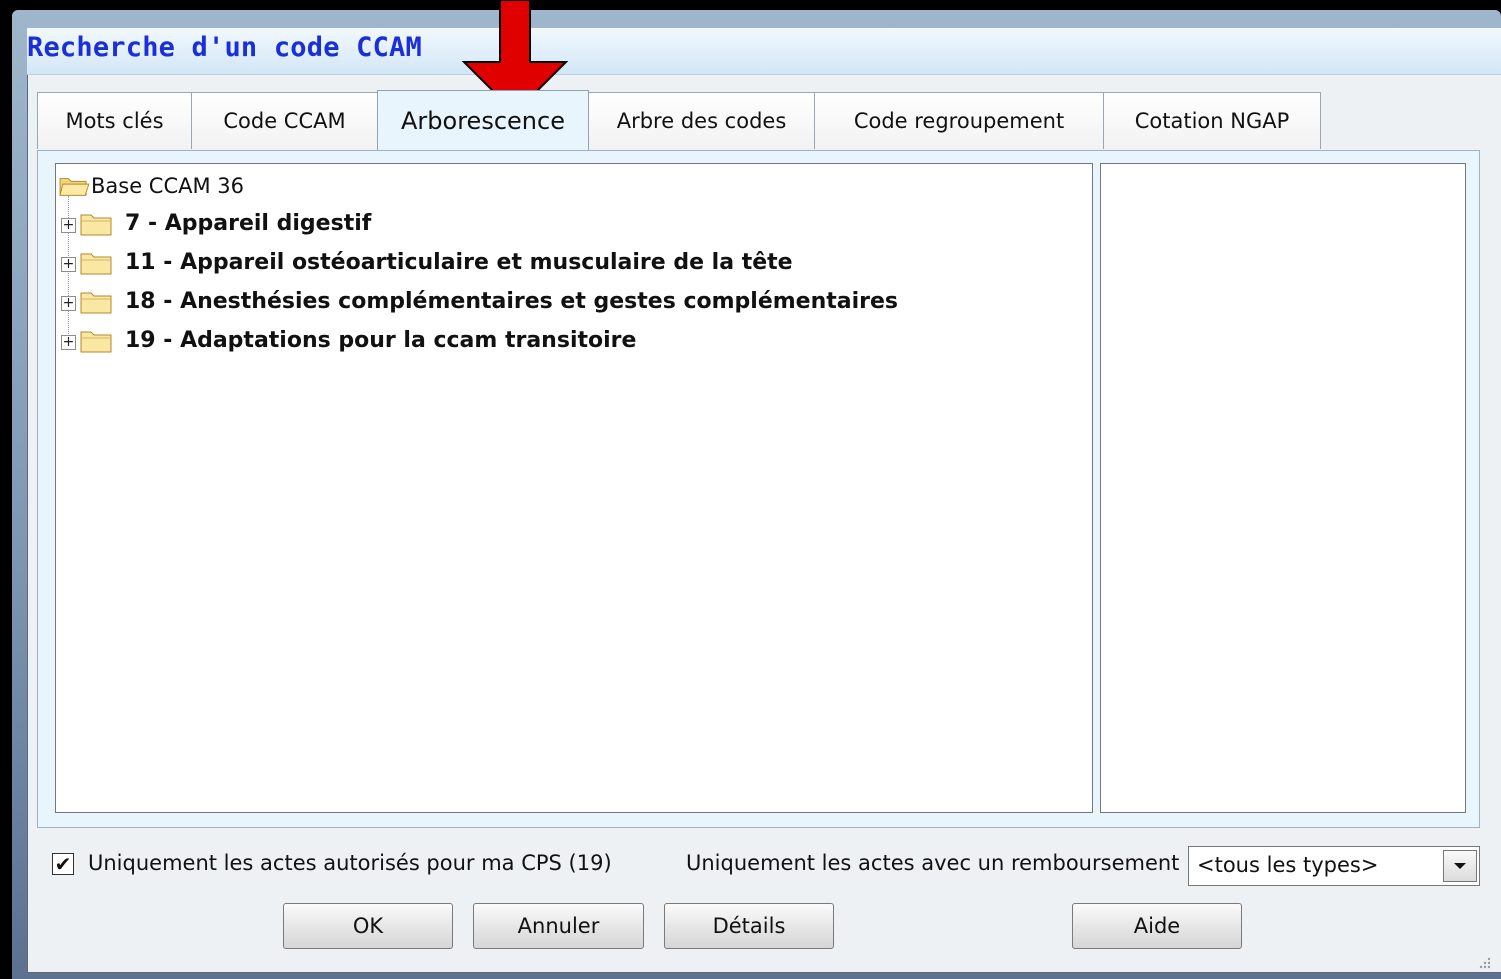 The image size is (1501, 979). Describe the element at coordinates (284, 120) in the screenshot. I see `tab-code-ccam: Code CCAM` at that location.